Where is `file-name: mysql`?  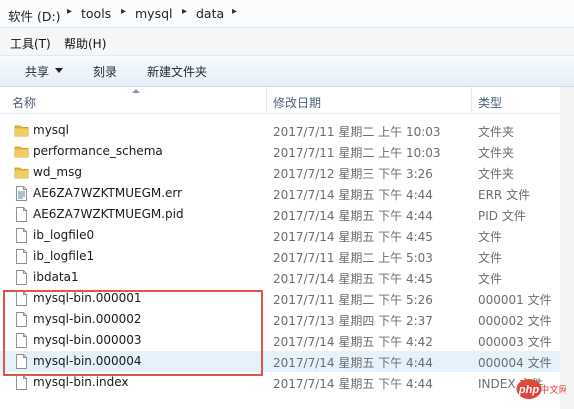 file-name: mysql is located at coordinates (51, 130).